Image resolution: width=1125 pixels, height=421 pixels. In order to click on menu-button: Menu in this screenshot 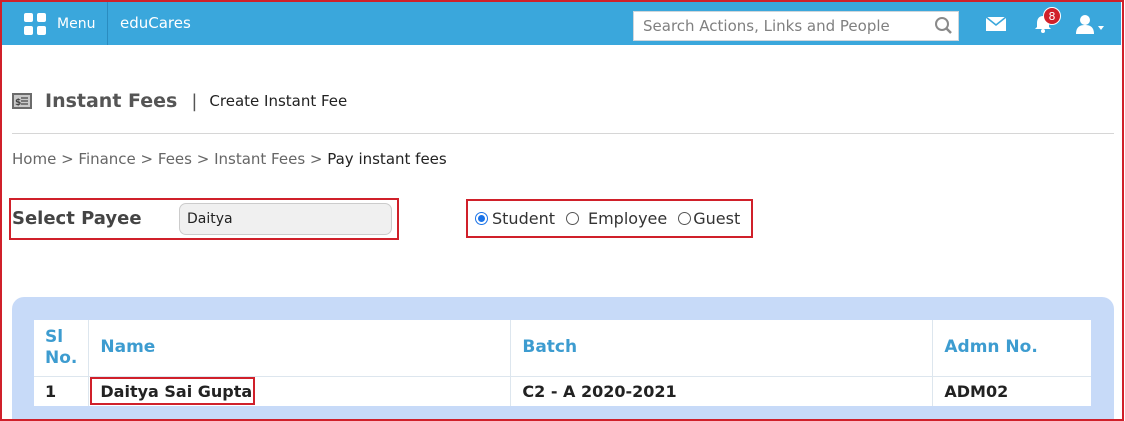, I will do `click(60, 23)`.